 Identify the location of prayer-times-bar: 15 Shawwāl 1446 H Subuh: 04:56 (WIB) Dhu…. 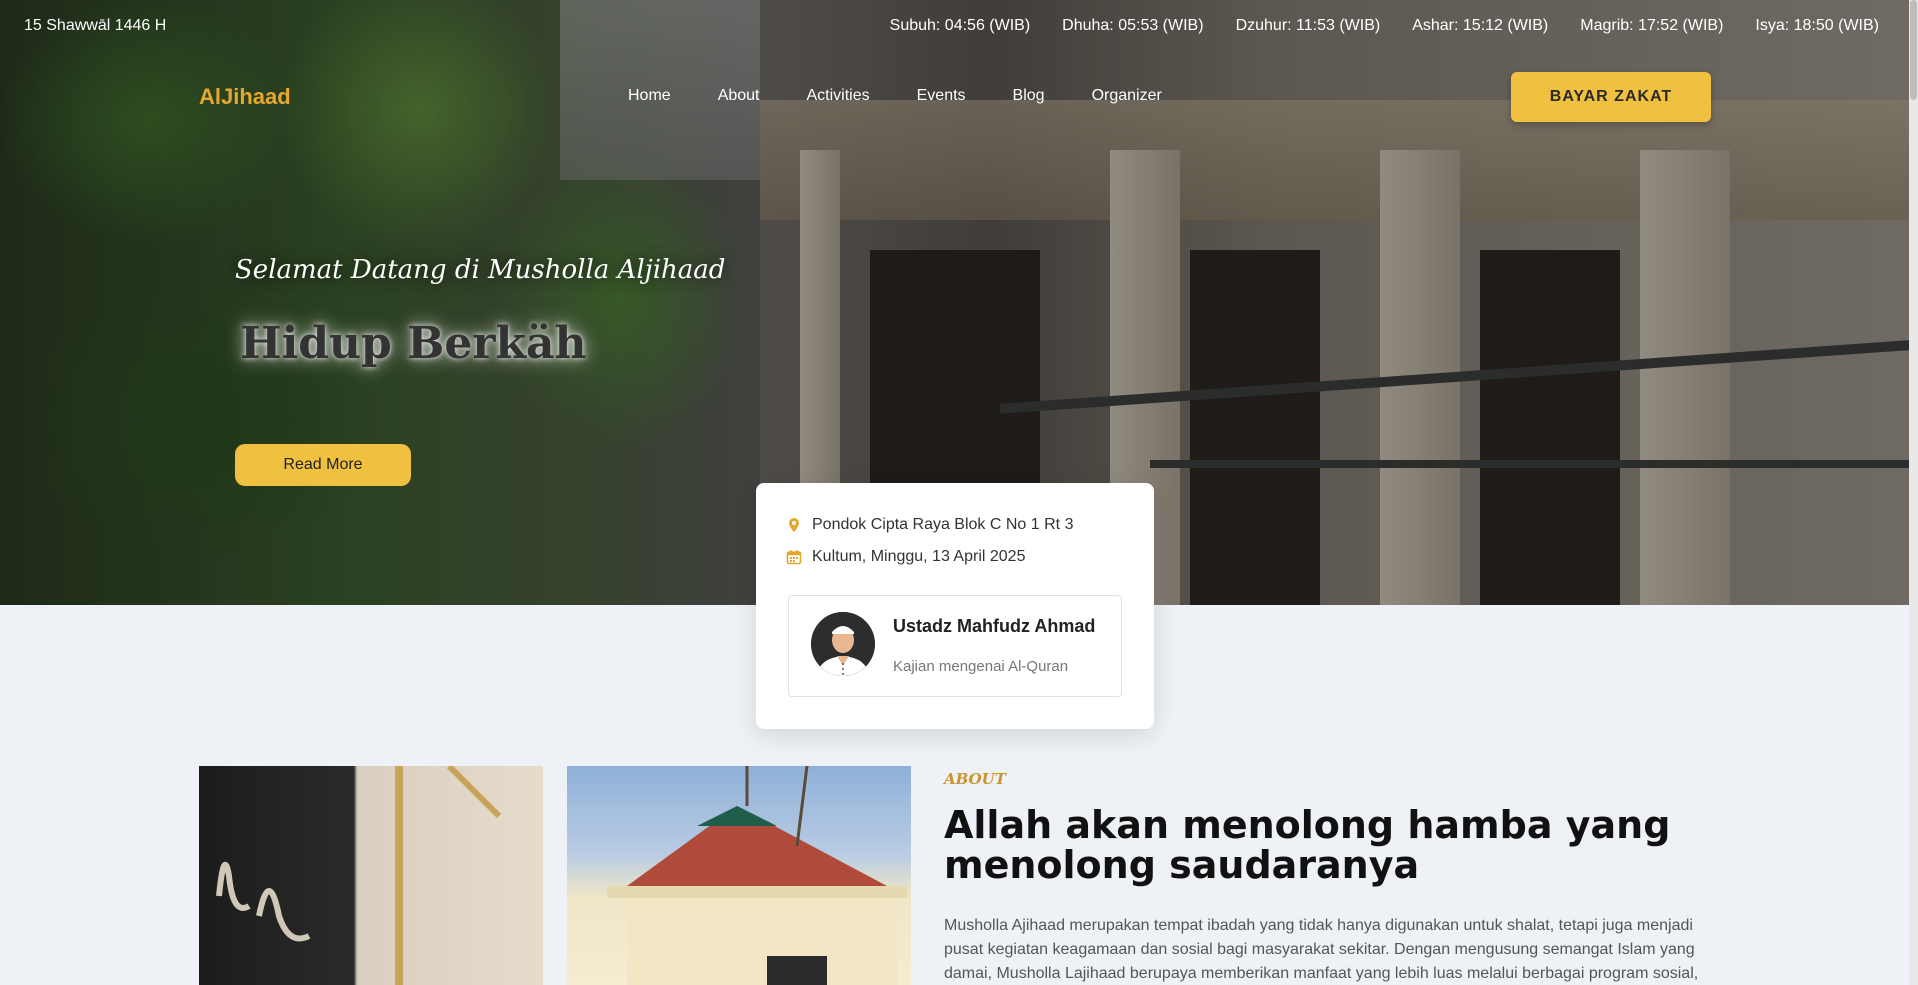
(954, 27).